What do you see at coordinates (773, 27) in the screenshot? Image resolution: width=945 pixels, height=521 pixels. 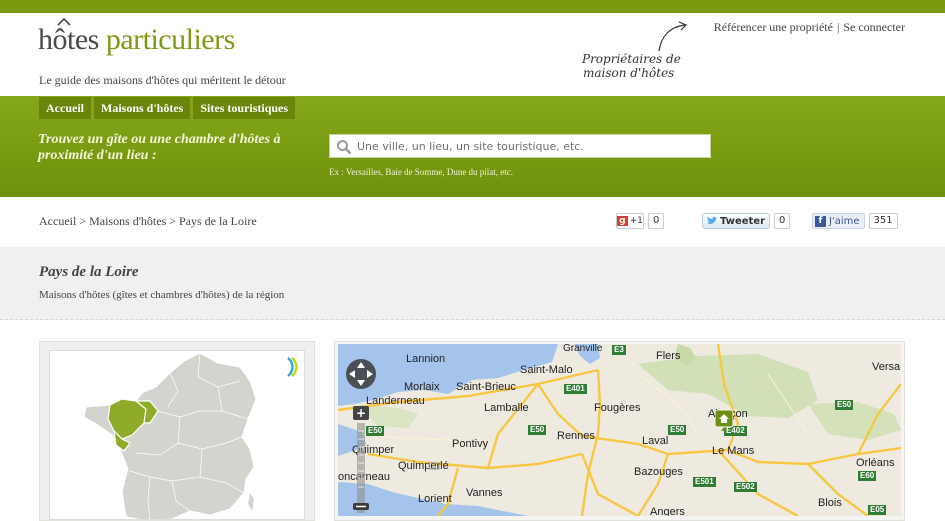 I see `reference-property-link: Référencer une propriété` at bounding box center [773, 27].